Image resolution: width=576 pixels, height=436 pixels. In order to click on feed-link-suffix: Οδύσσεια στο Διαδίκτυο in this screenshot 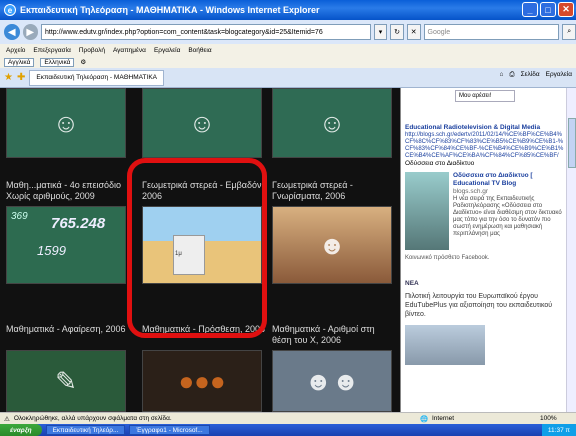, I will do `click(440, 163)`.